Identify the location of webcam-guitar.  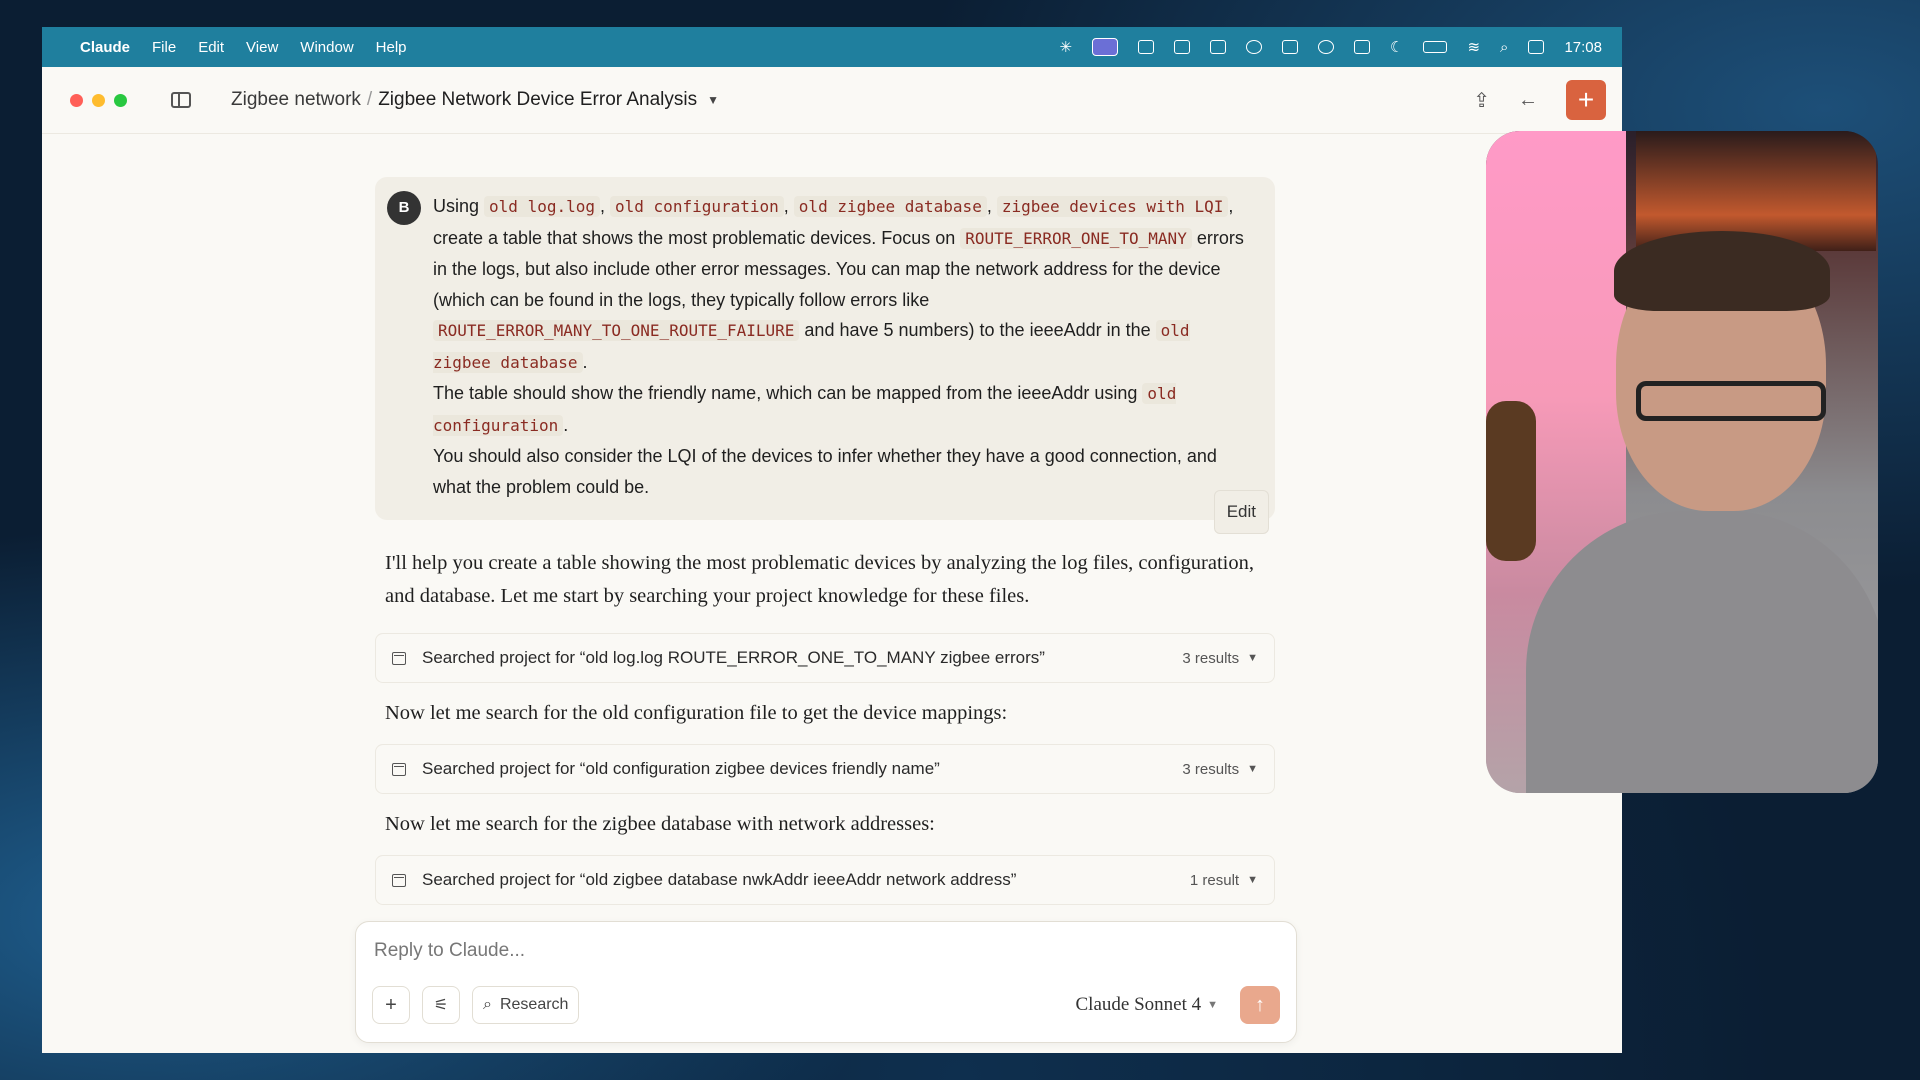
(1511, 481).